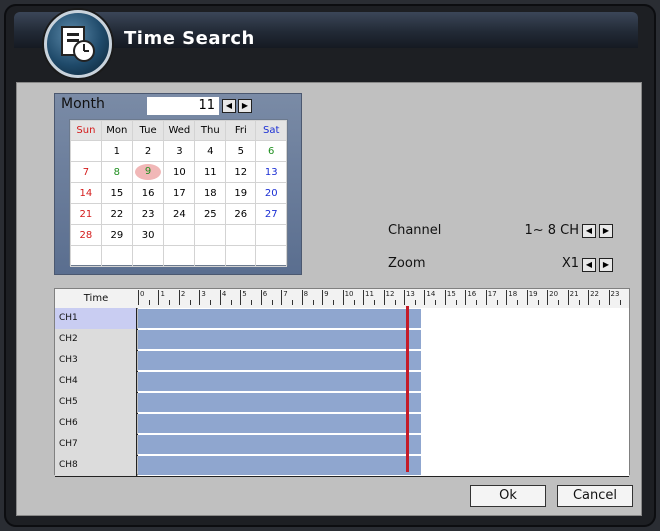  What do you see at coordinates (96, 402) in the screenshot?
I see `channel-label-ch5: CH5` at bounding box center [96, 402].